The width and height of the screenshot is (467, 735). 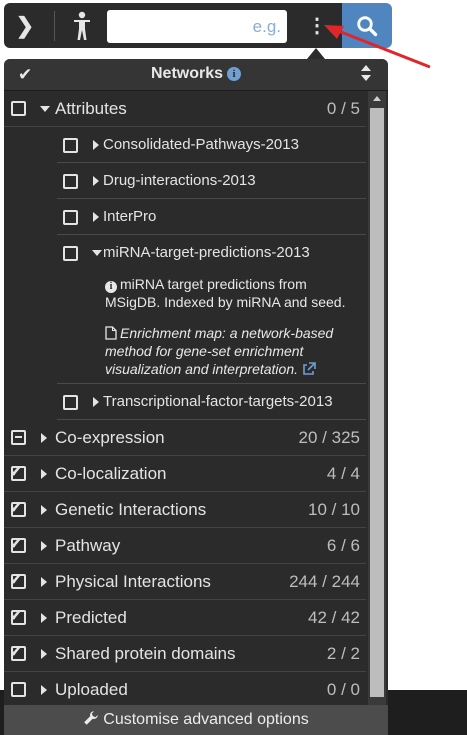 What do you see at coordinates (179, 180) in the screenshot?
I see `network-item-label: Drug-interactions-2013` at bounding box center [179, 180].